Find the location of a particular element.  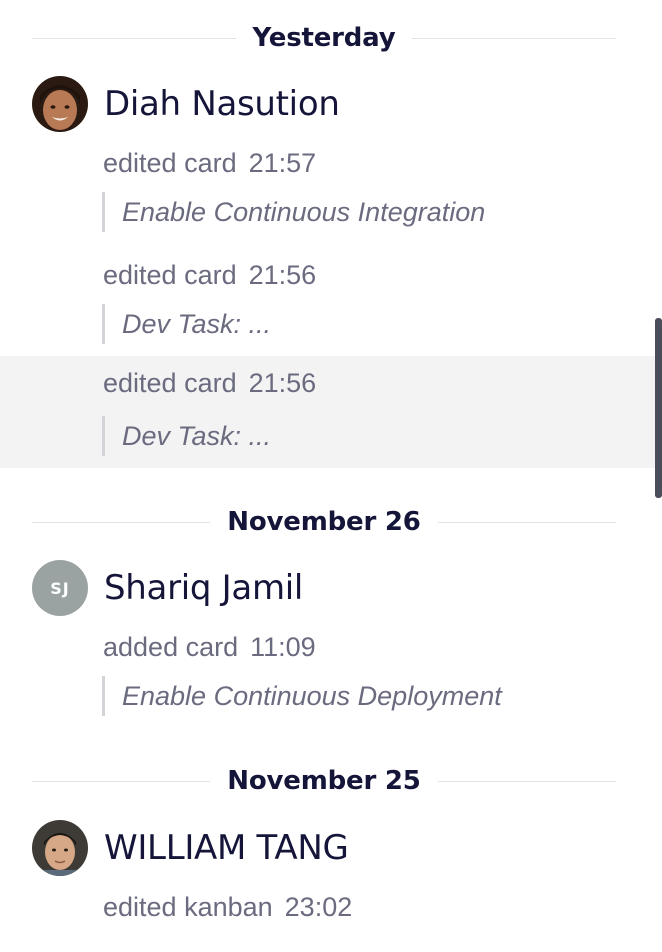

scrollbar-thumb is located at coordinates (658, 408).